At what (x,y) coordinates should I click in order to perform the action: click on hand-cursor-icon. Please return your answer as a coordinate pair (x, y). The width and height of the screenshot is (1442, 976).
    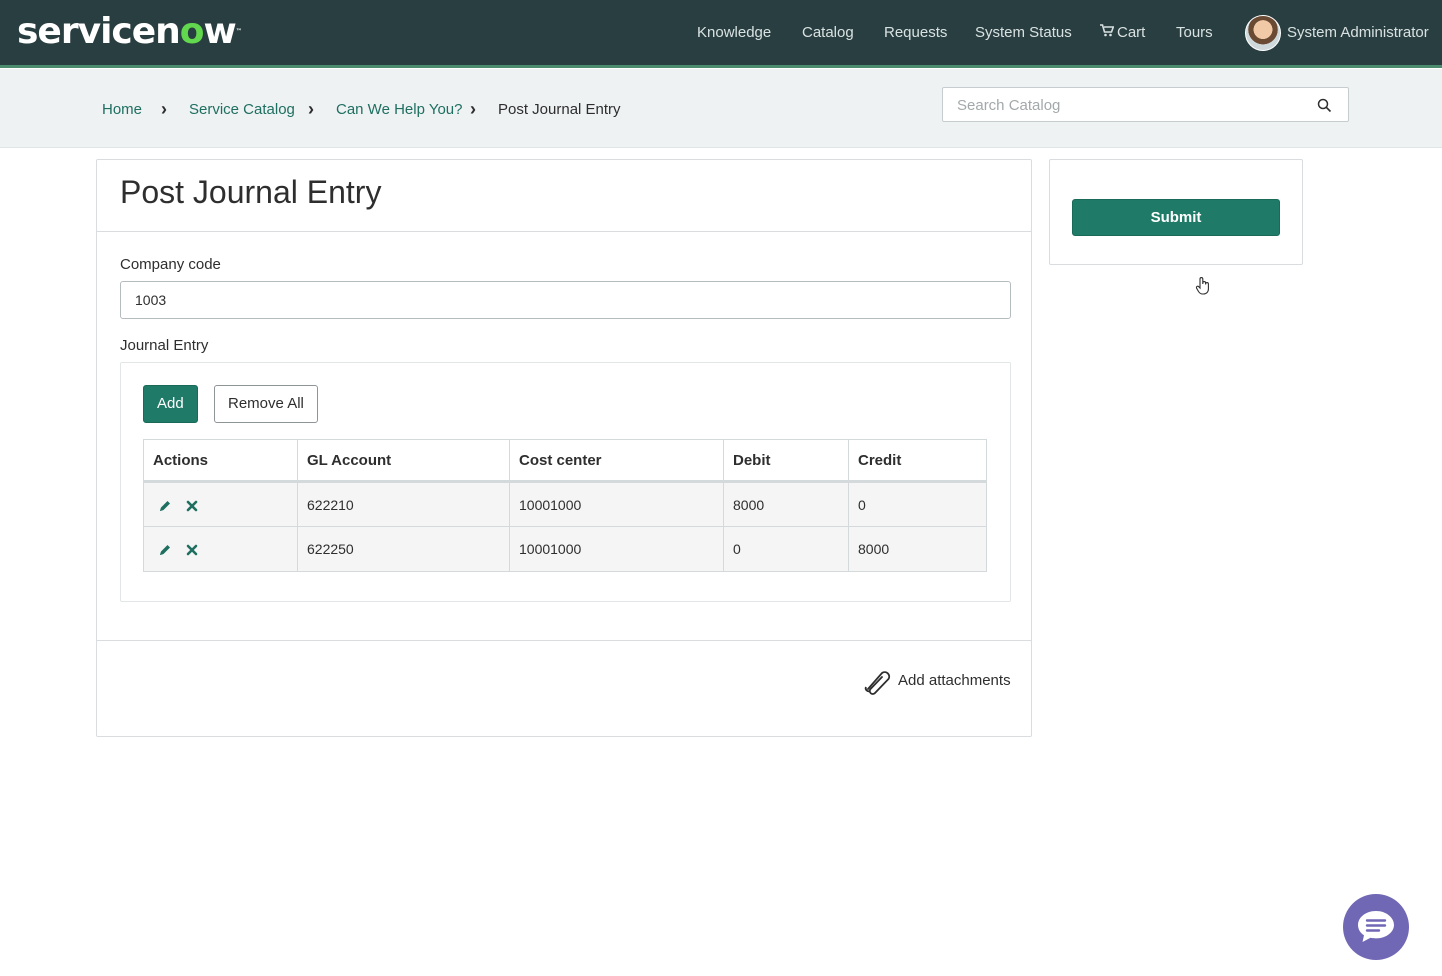
    Looking at the image, I should click on (1202, 286).